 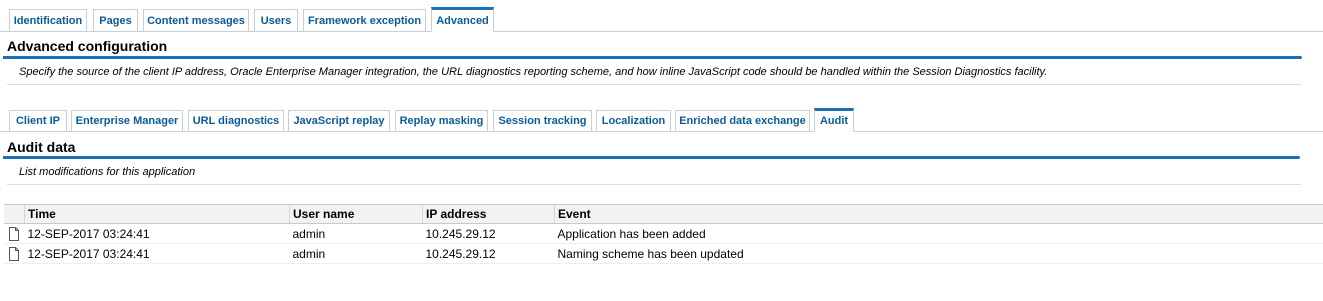 I want to click on tab-enriched-data-exchange: Enriched data exchange, so click(x=742, y=120).